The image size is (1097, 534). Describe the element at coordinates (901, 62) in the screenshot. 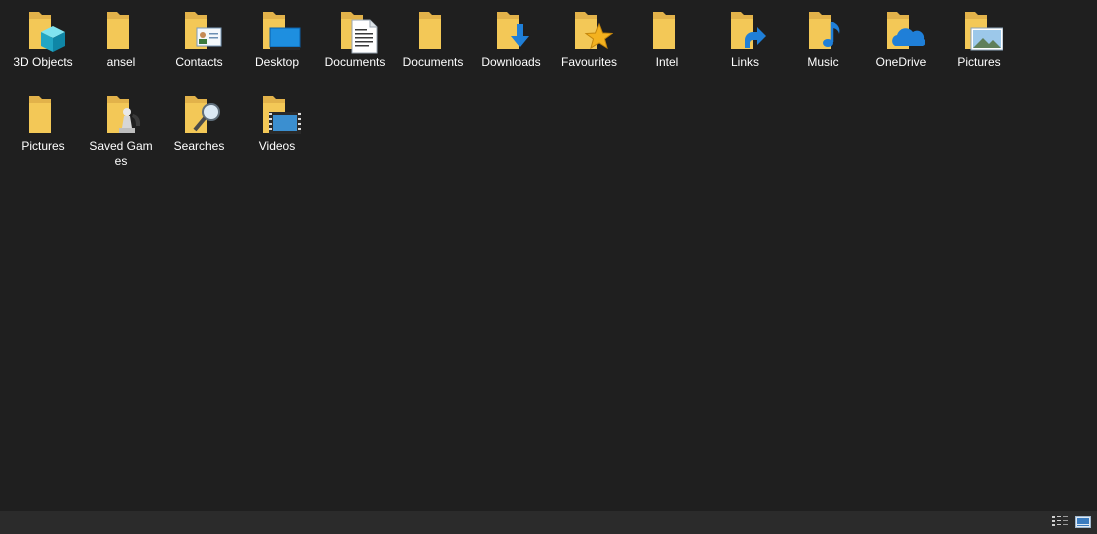

I see `folder-label: OneDrive` at that location.